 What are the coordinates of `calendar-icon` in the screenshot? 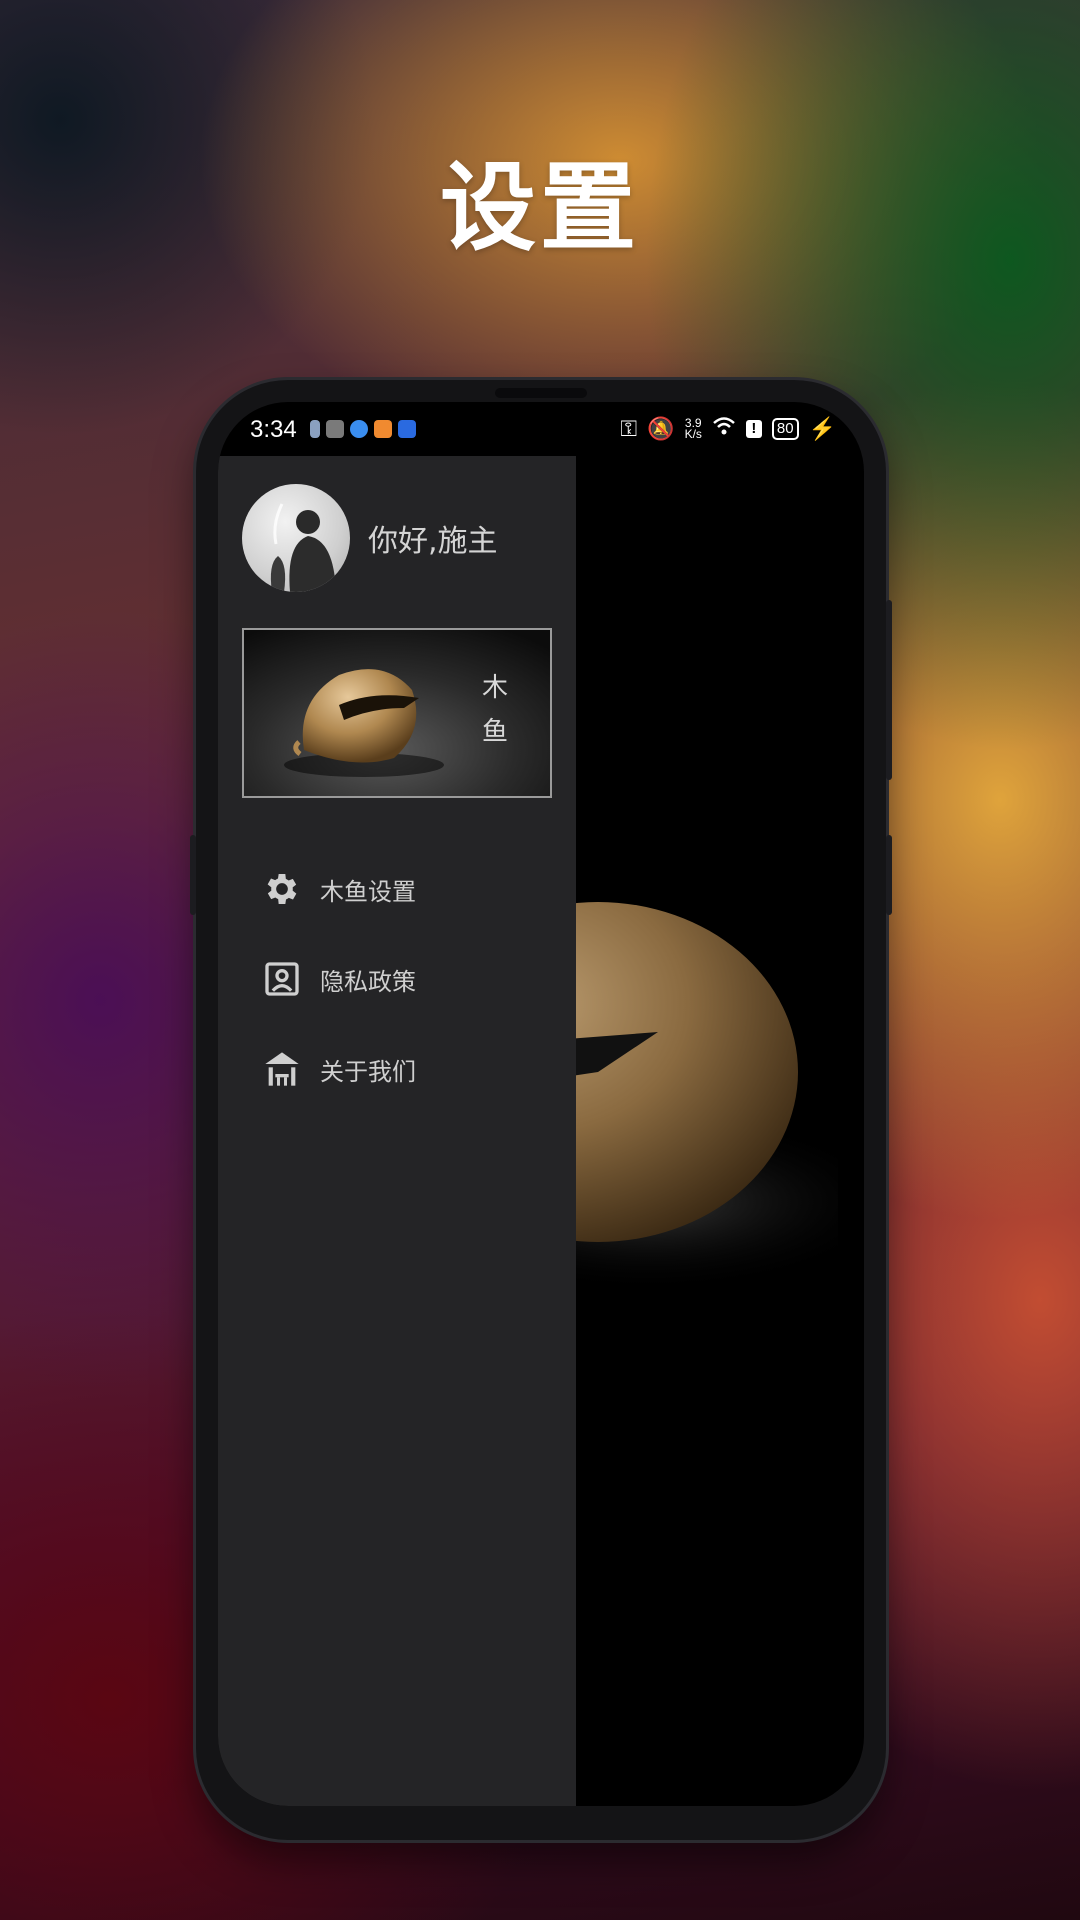 It's located at (335, 429).